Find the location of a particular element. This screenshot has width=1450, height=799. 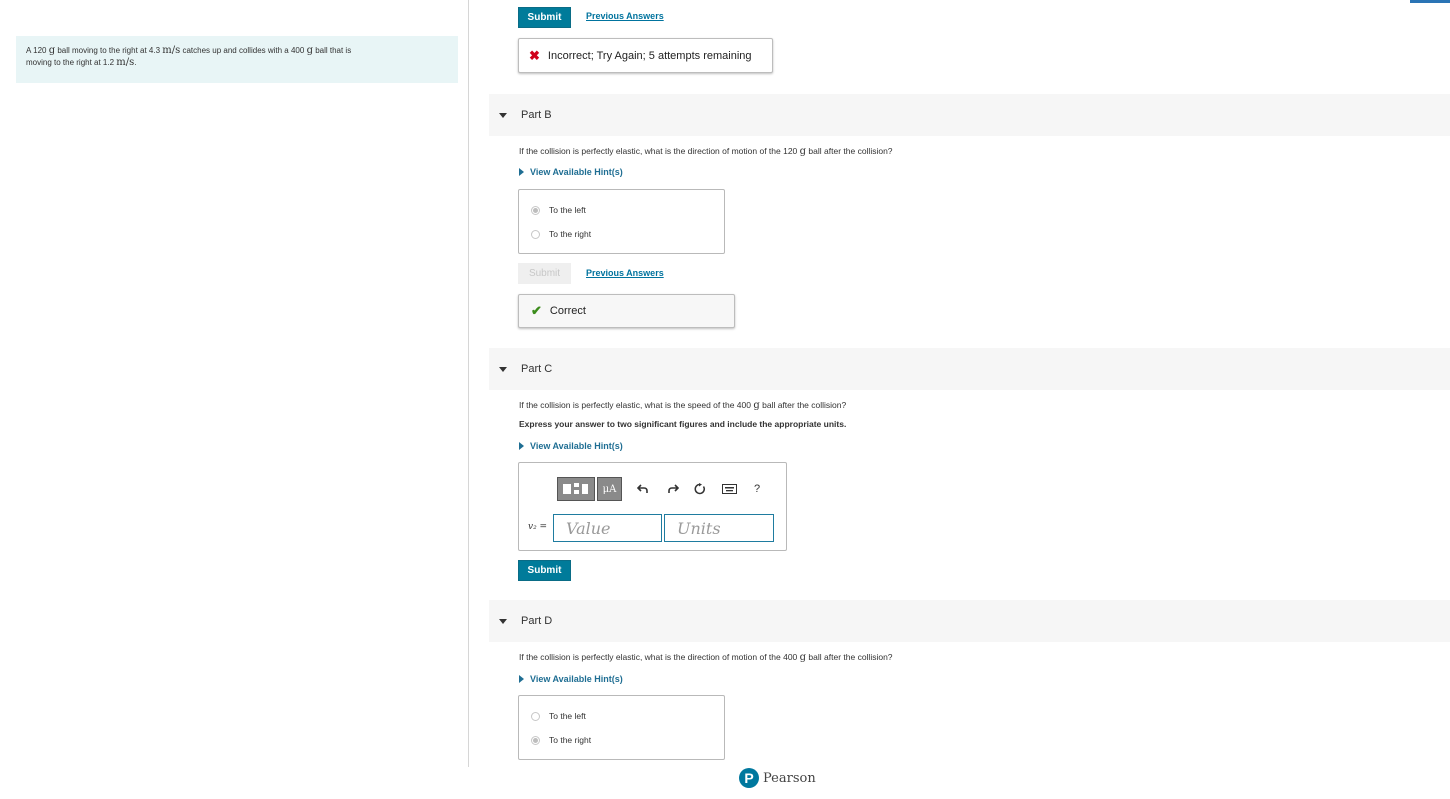

pearson-footer: P Pearson is located at coordinates (777, 778).